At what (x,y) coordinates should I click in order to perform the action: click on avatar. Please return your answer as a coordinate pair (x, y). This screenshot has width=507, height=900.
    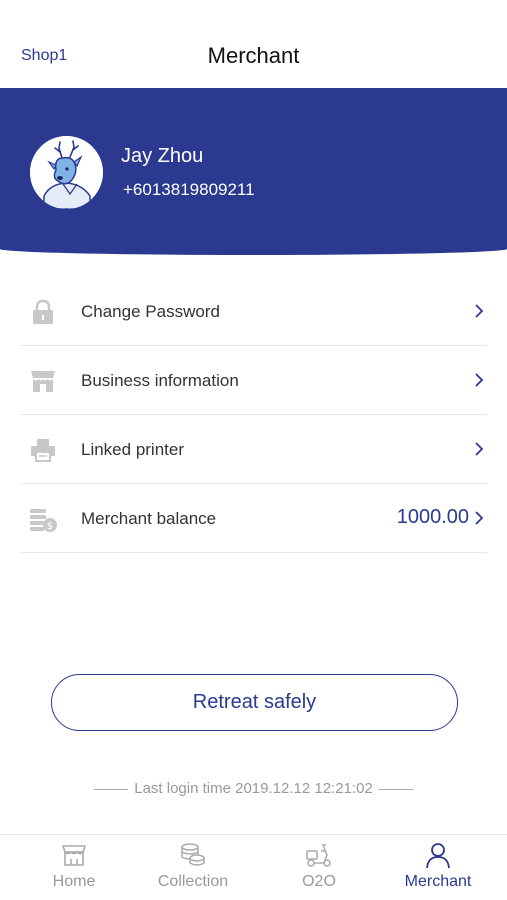
    Looking at the image, I should click on (66, 172).